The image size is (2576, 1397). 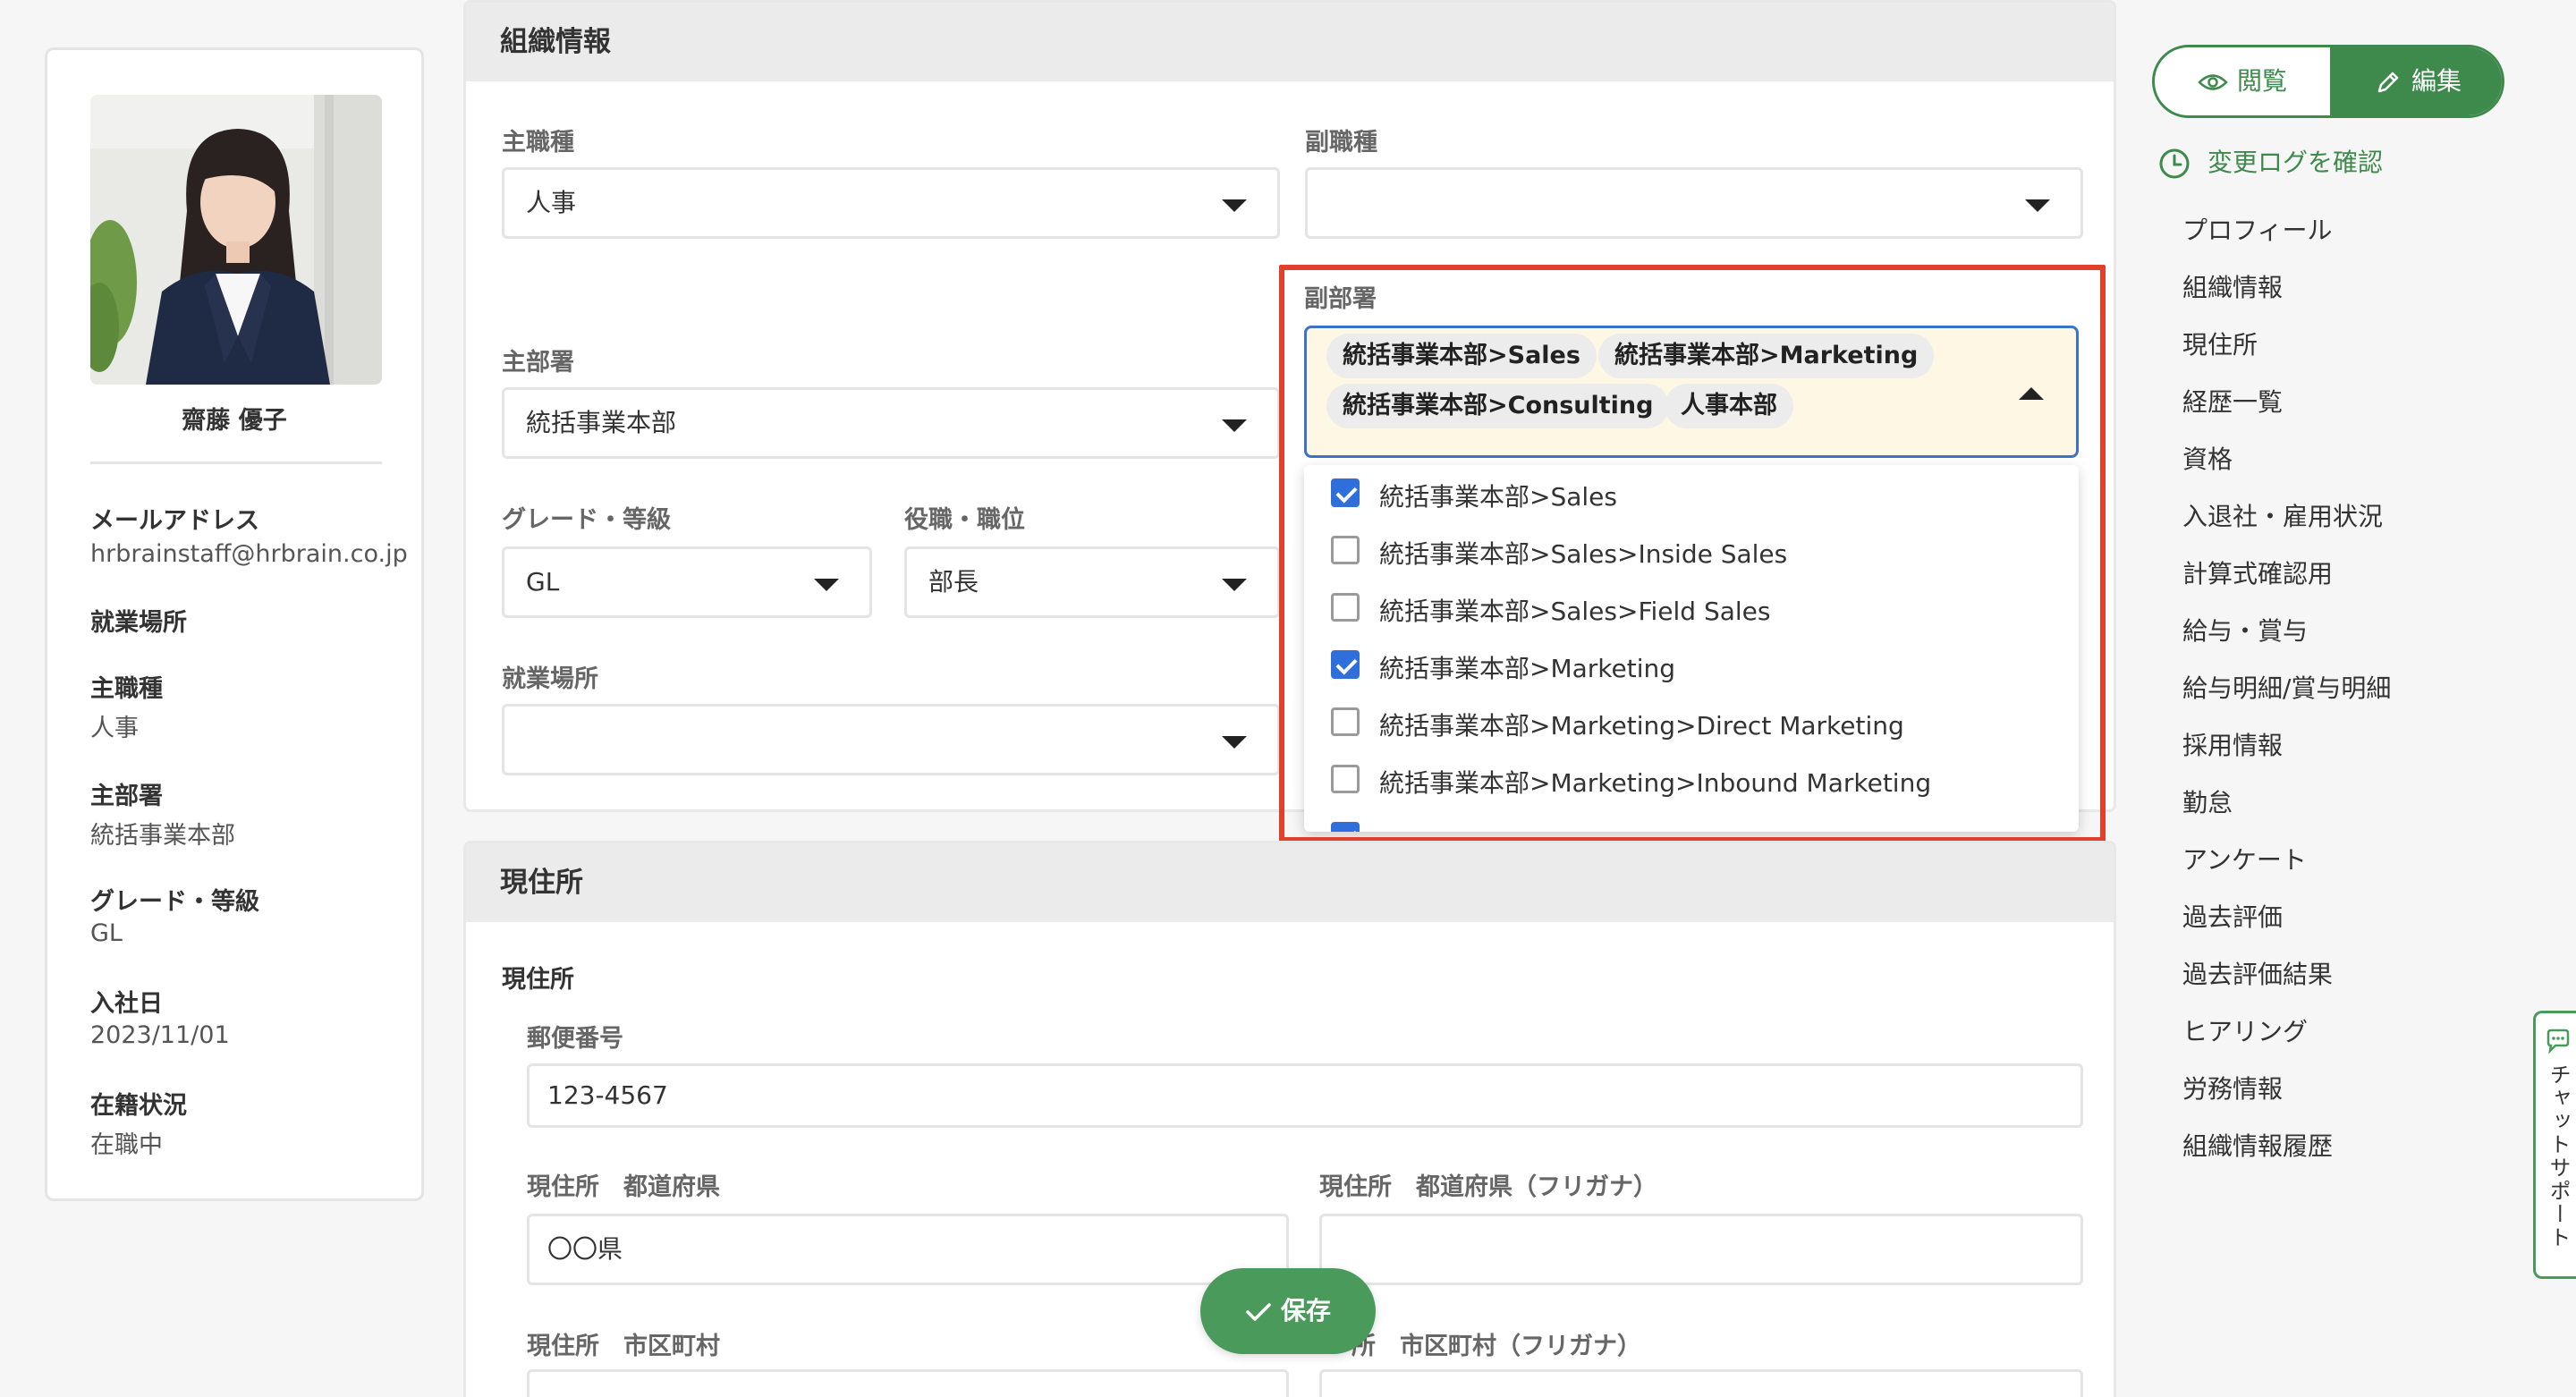 What do you see at coordinates (174, 521) in the screenshot?
I see `email-label: メールアドレス` at bounding box center [174, 521].